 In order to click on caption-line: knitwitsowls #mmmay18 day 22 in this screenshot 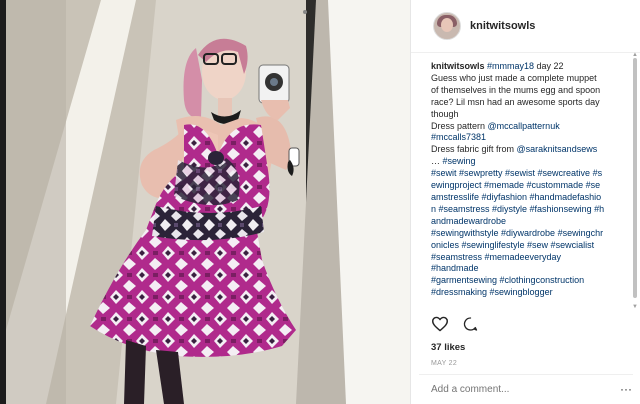, I will do `click(530, 67)`.